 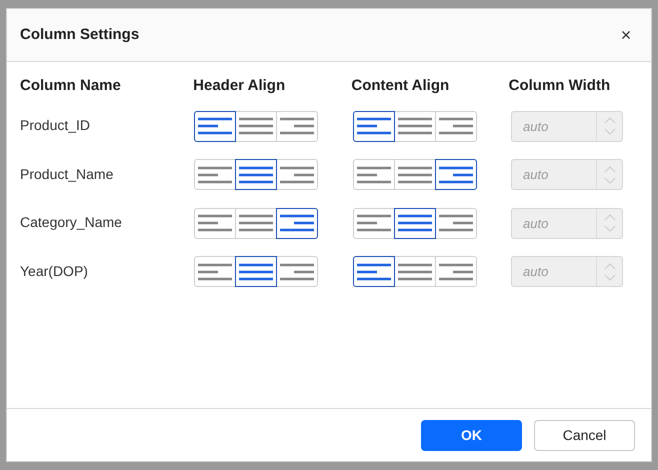 I want to click on column-name: Product_Name, so click(x=67, y=174).